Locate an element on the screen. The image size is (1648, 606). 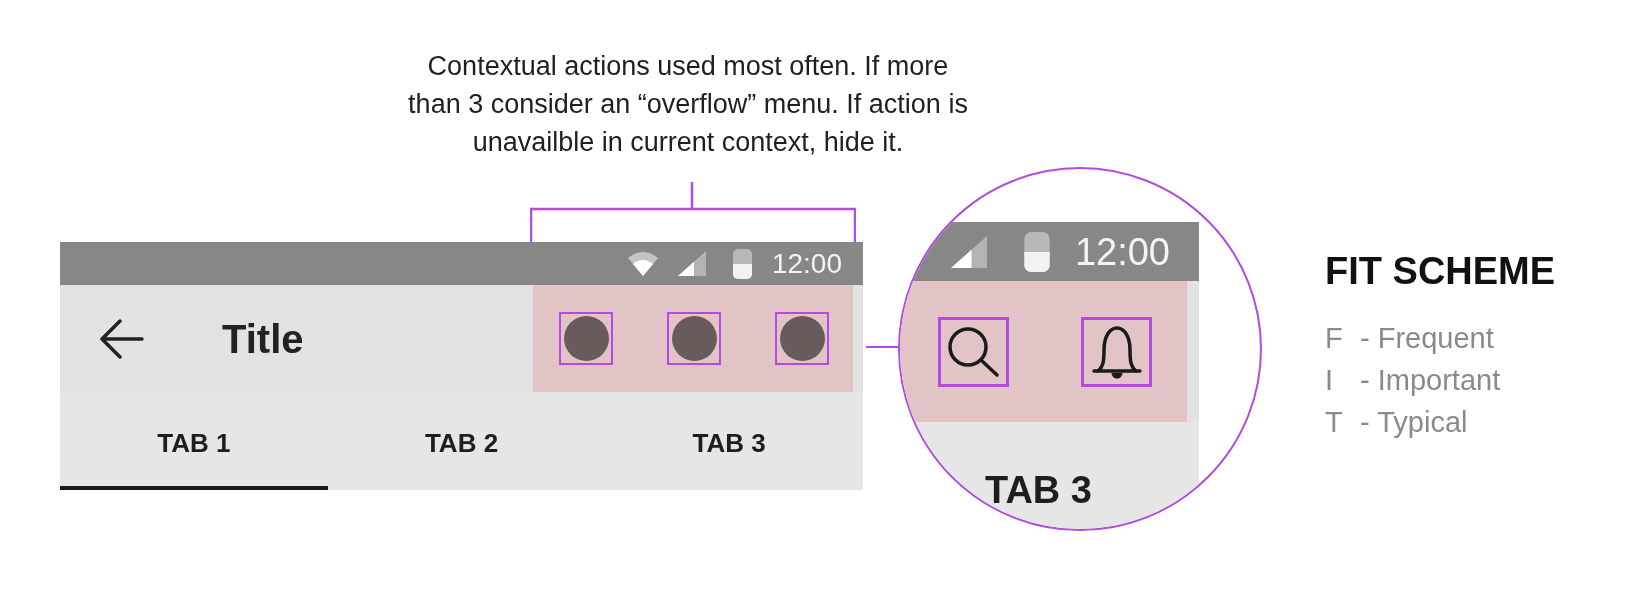
wifi-icon is located at coordinates (642, 263).